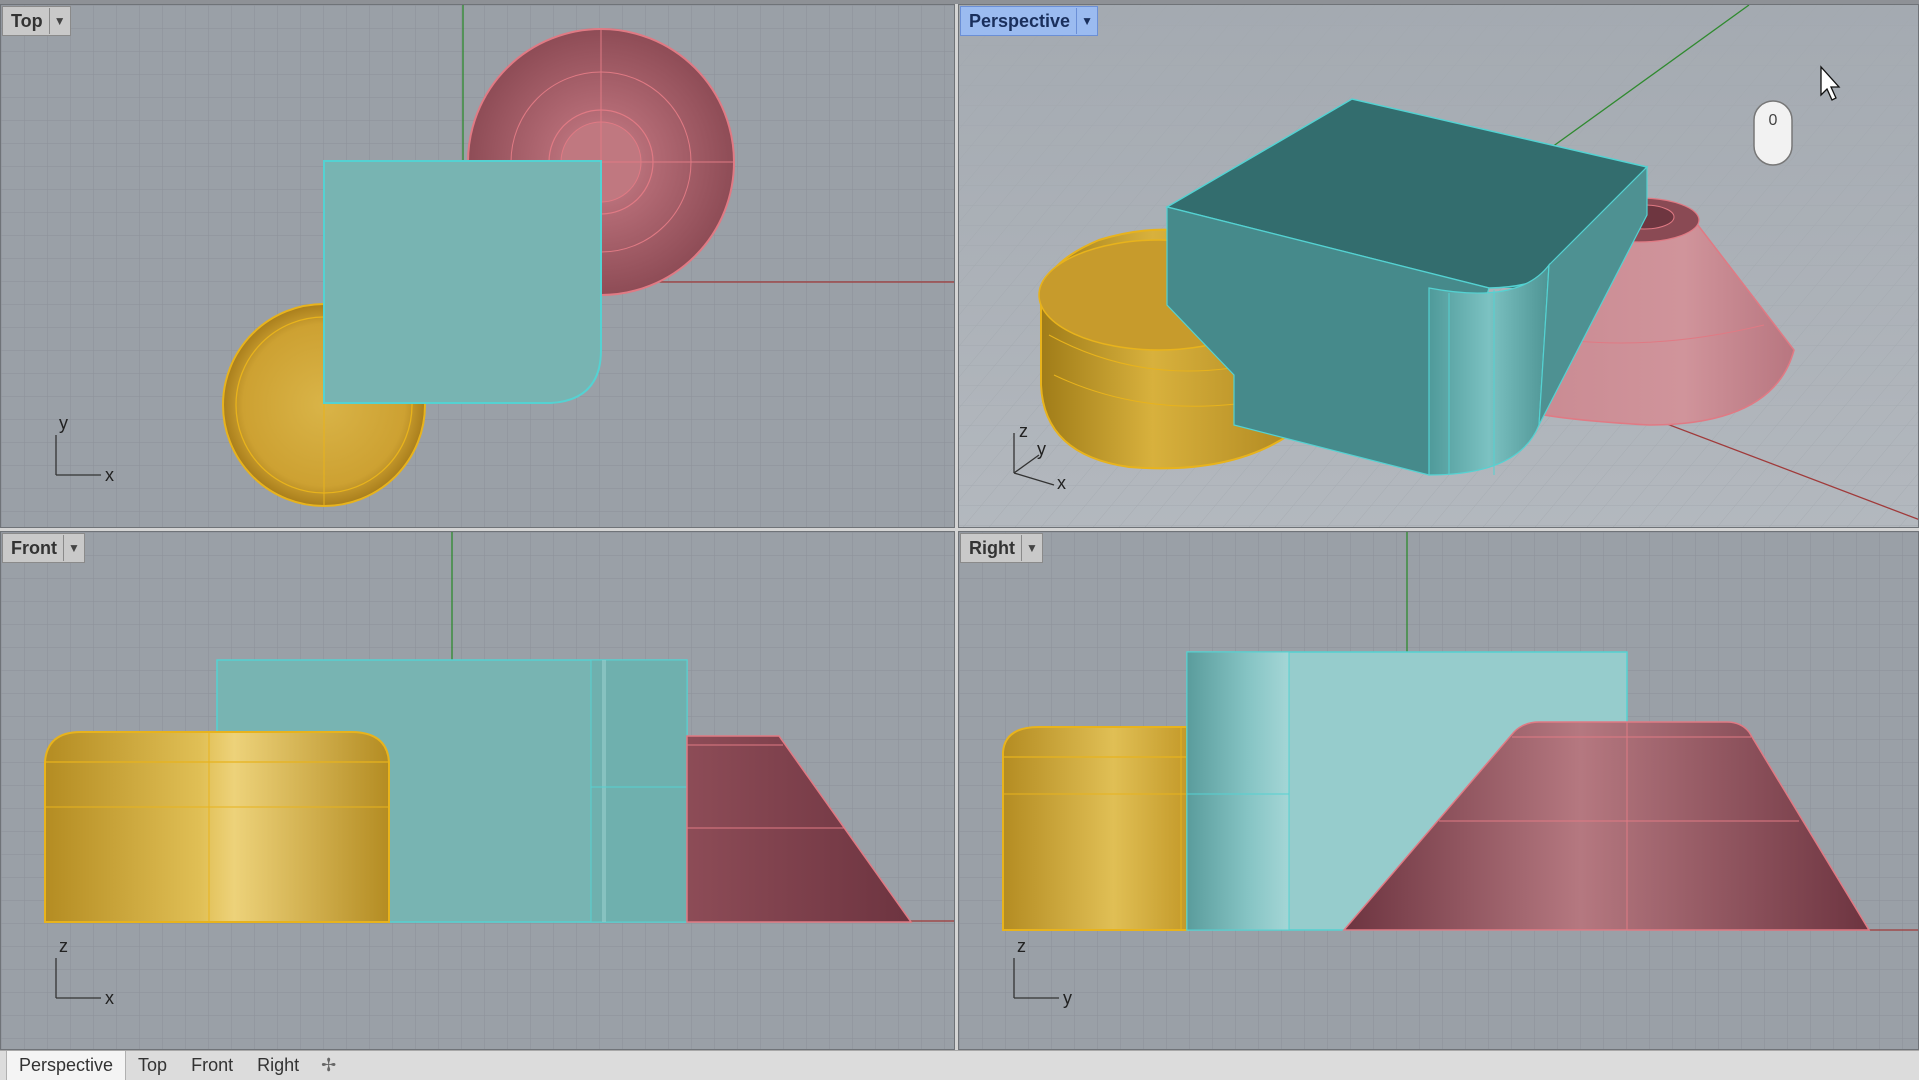 This screenshot has height=1080, width=1919. Describe the element at coordinates (217, 827) in the screenshot. I see `gold-cylinder-front` at that location.